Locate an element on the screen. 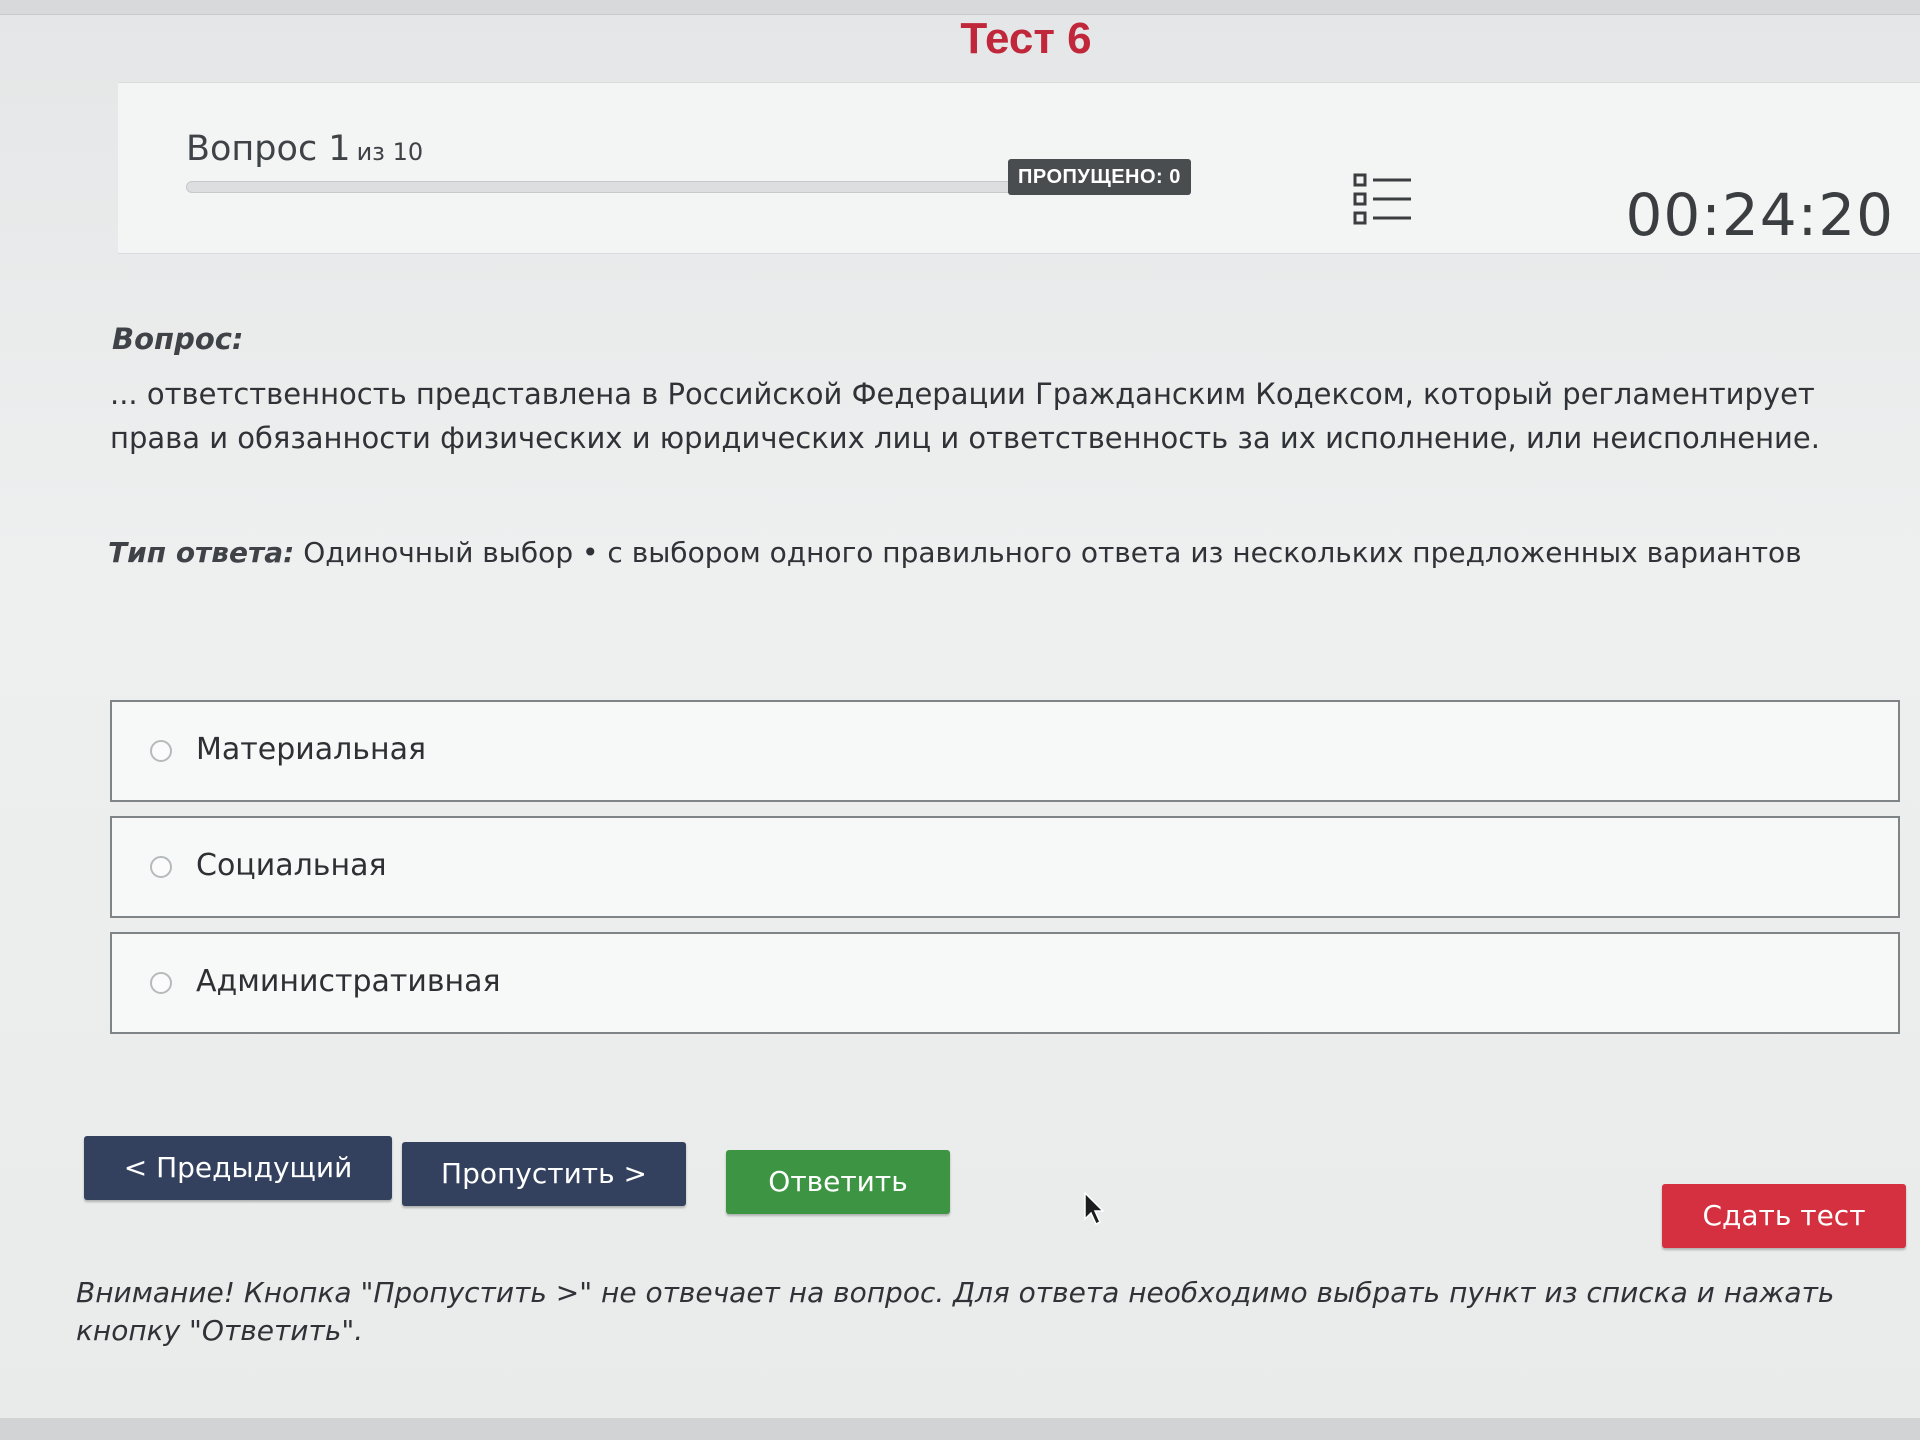 Image resolution: width=1920 pixels, height=1440 pixels. answer-button: Ответить is located at coordinates (838, 1182).